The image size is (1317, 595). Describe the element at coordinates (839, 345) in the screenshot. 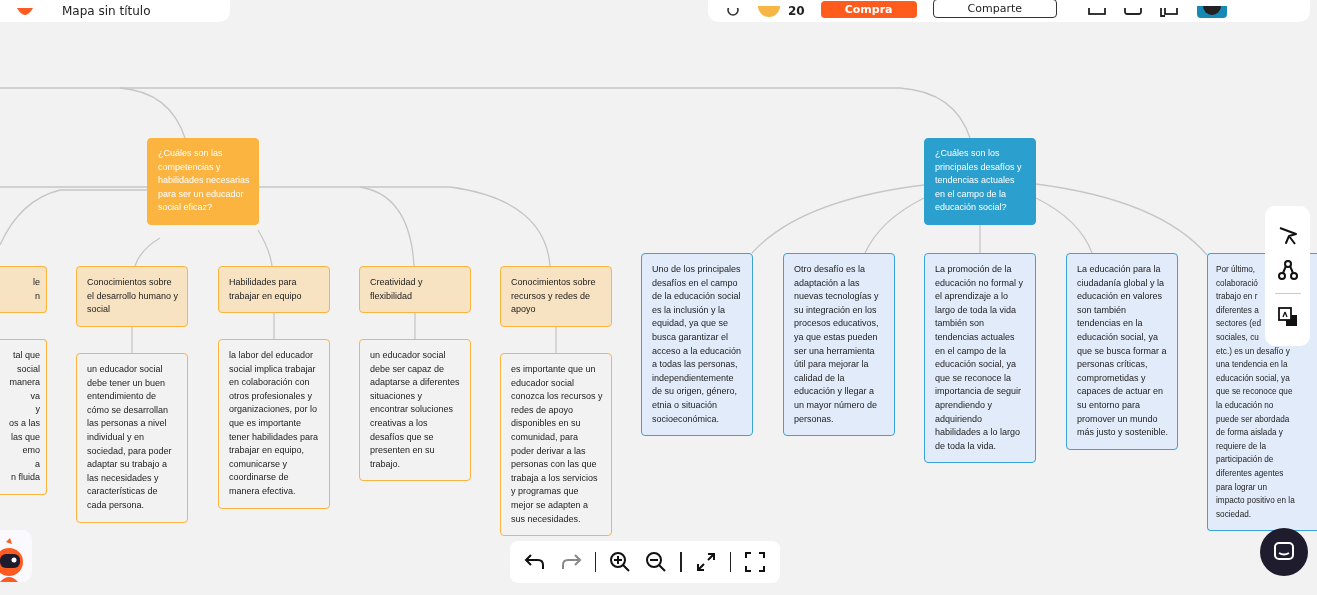

I see `detail-node: Otro desafío es la adaptación a las nuevas tecnologías y su integración en los procesos educativos, ya que estas pueden ser una herramienta útil para mejorar la calidad de la educación y llegar a un mayor número de personas.` at that location.